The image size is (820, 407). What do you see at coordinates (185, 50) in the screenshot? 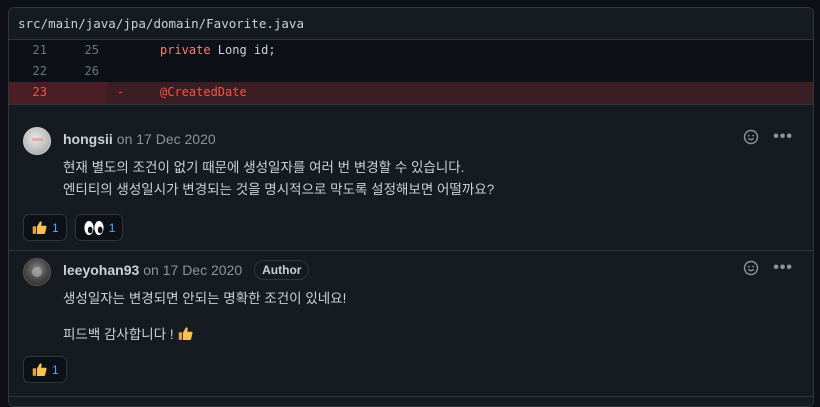
I see `code-keyword: private` at bounding box center [185, 50].